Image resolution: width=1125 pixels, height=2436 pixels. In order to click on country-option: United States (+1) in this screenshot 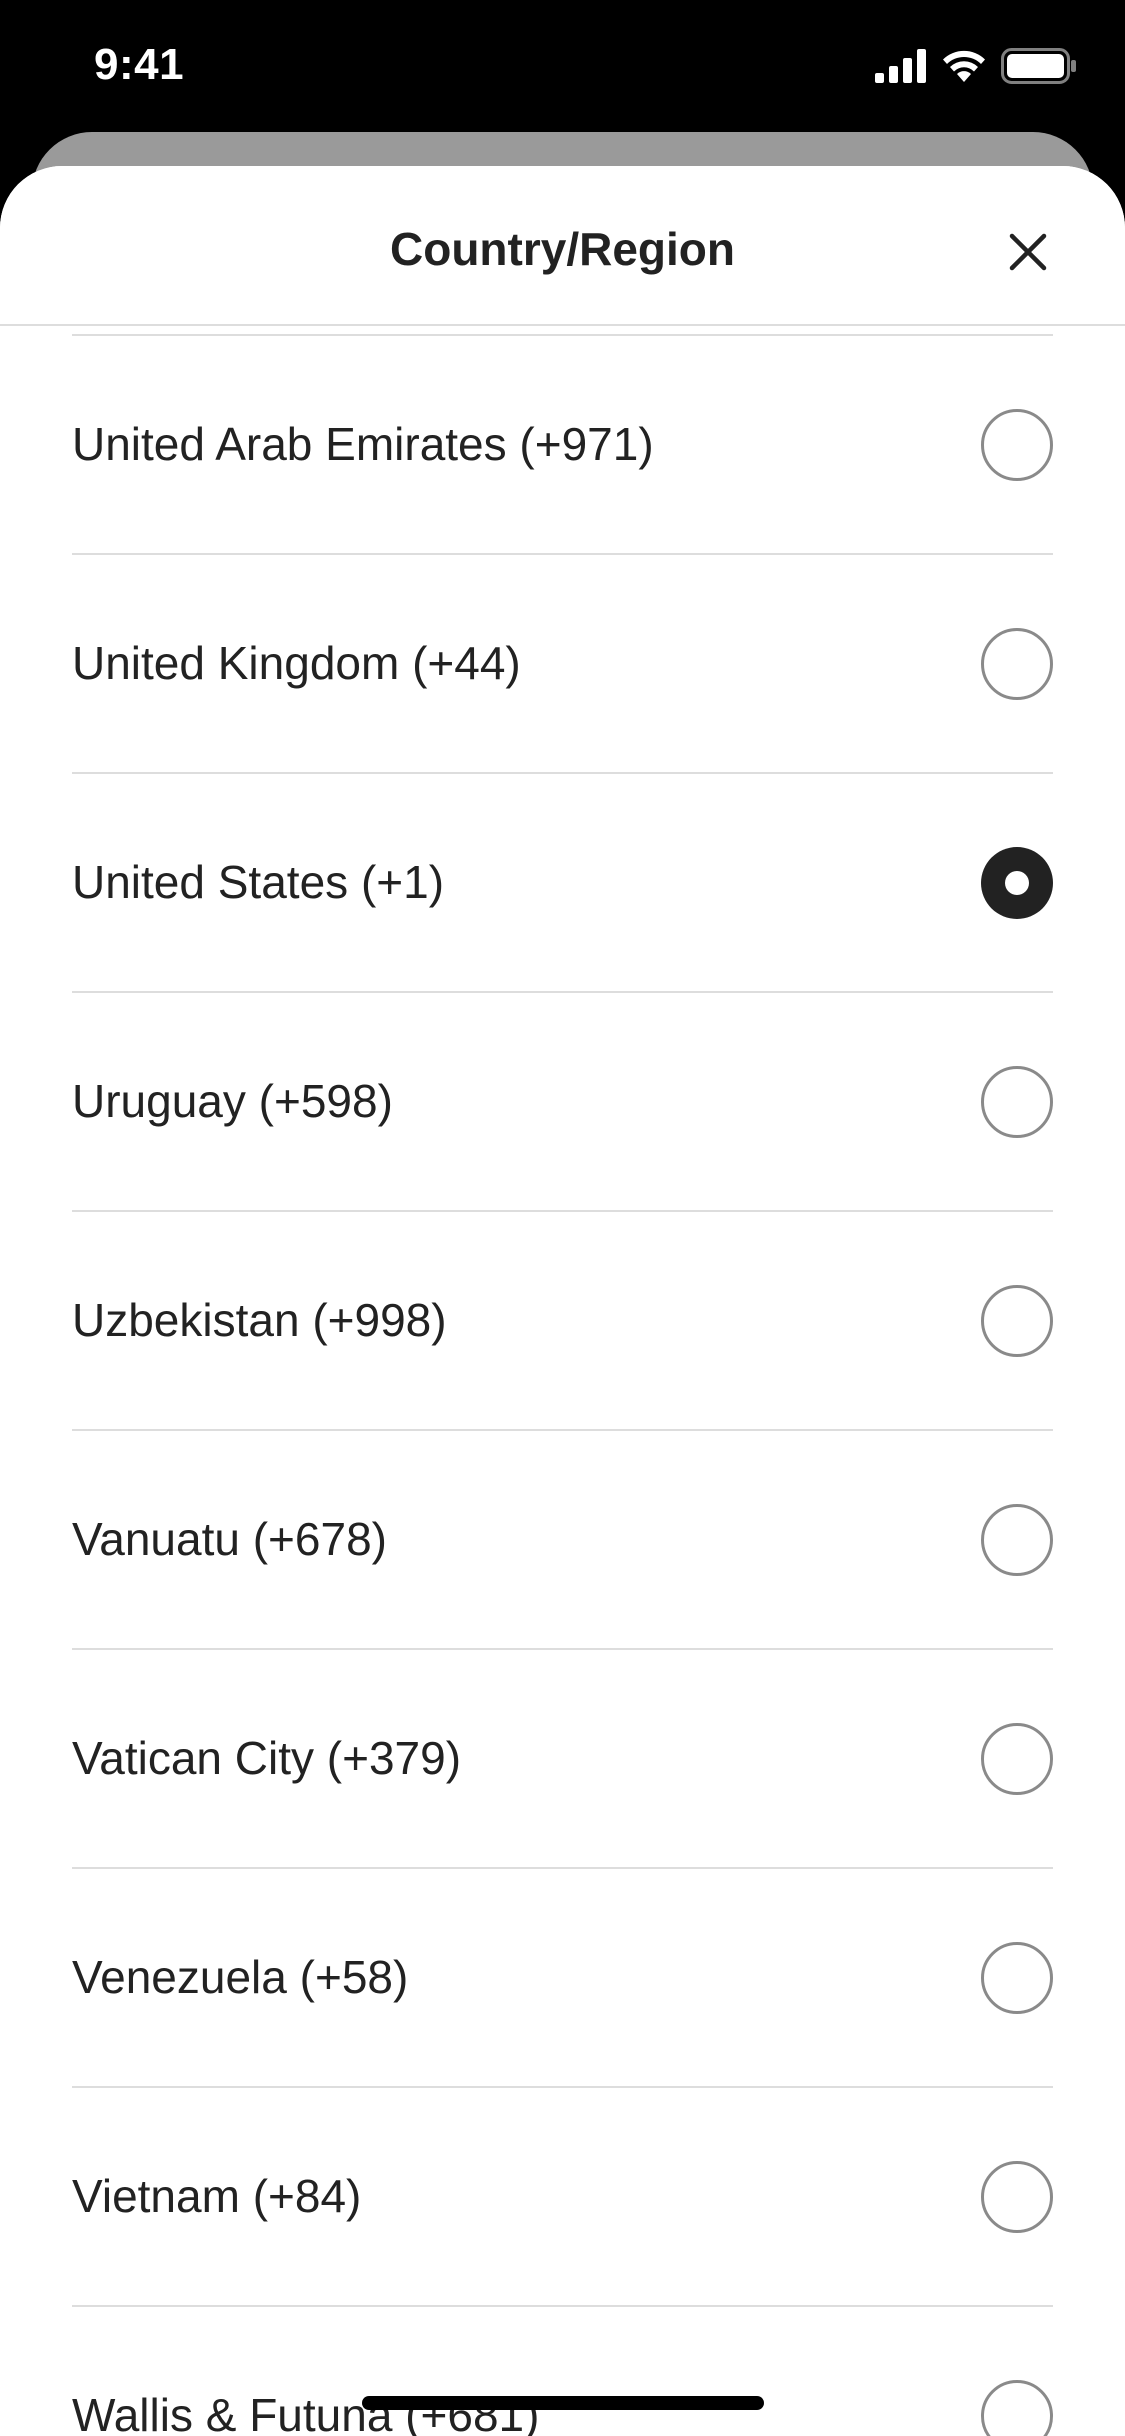, I will do `click(562, 883)`.